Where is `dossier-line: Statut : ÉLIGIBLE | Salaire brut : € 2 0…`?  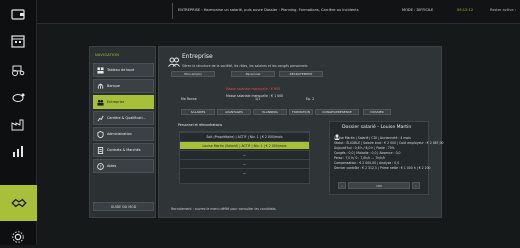 dossier-line: Statut : ÉLIGIBLE | Salaire brut : € 2 0… is located at coordinates (389, 143).